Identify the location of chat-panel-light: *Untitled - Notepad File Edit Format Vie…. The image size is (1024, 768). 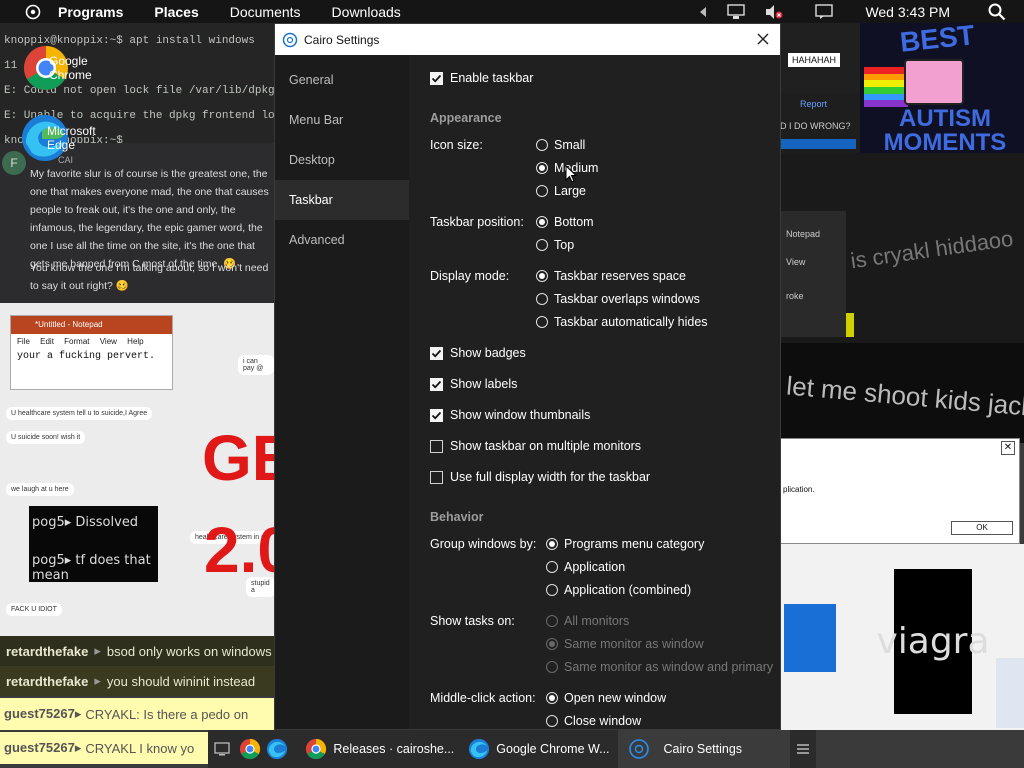
(137, 469).